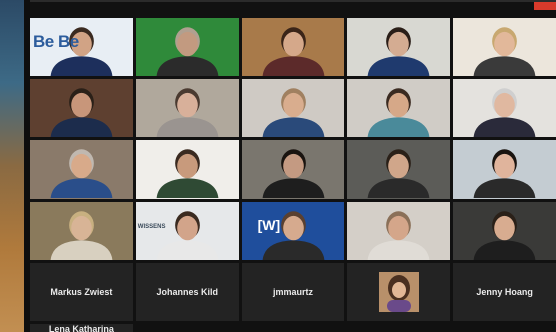 The width and height of the screenshot is (556, 332). I want to click on participant-name: Johannes Kild, so click(187, 291).